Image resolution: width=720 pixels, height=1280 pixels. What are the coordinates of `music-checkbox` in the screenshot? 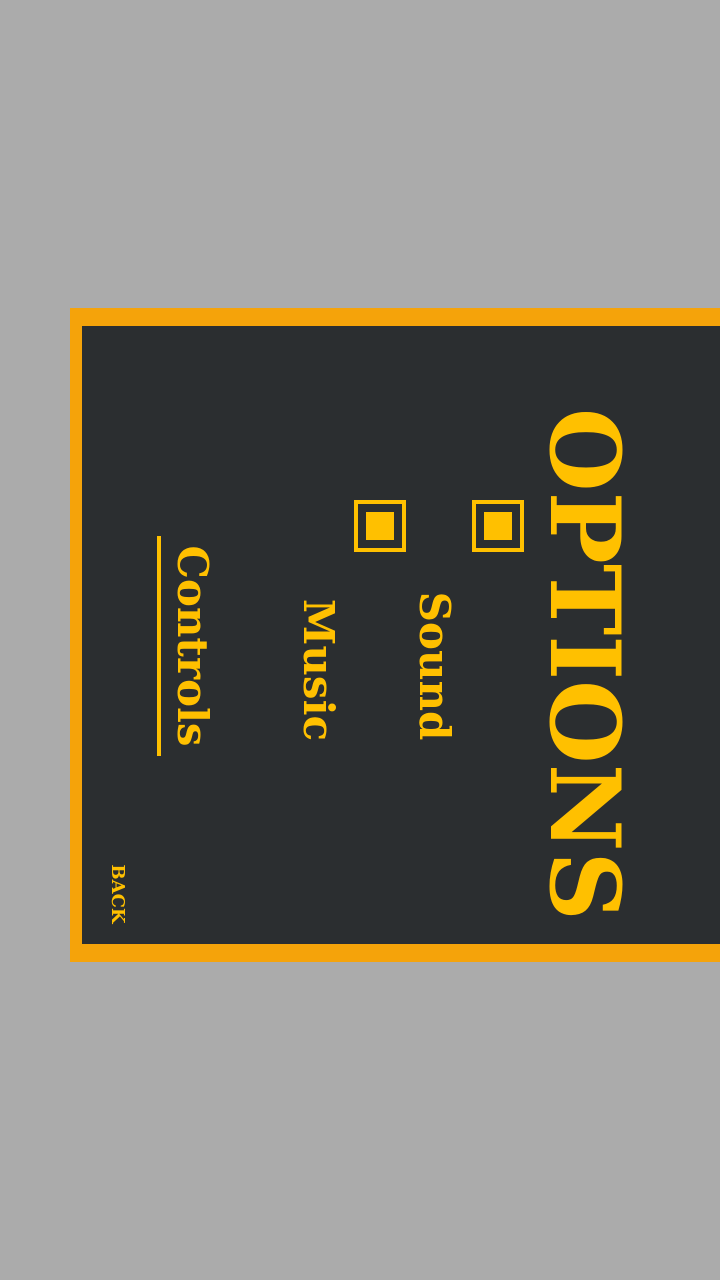 It's located at (380, 526).